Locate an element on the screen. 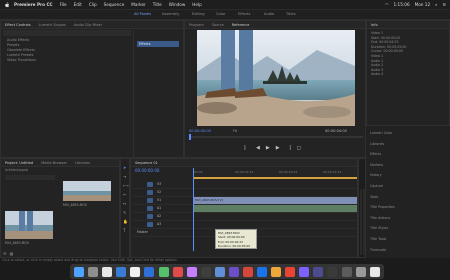  panel-tools: Tools is located at coordinates (382, 197).